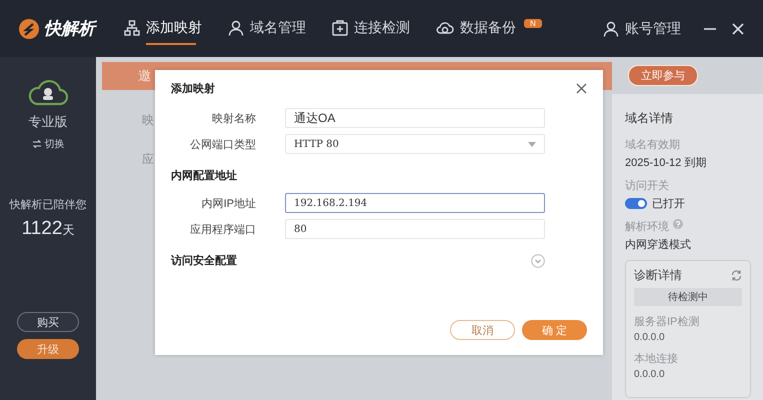 This screenshot has height=400, width=763. What do you see at coordinates (668, 204) in the screenshot?
I see `detail-value: 已打开` at bounding box center [668, 204].